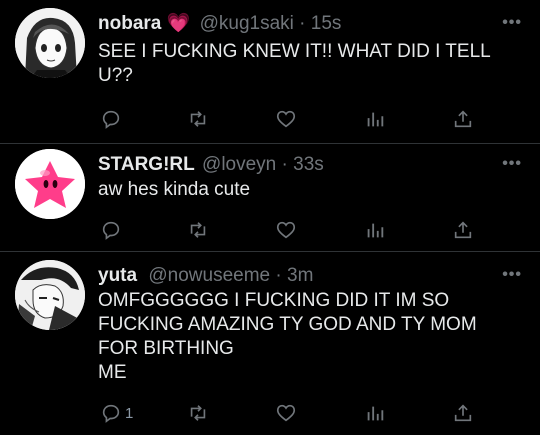 The image size is (540, 435). What do you see at coordinates (174, 189) in the screenshot?
I see `tweet-text: aw hes kinda cute` at bounding box center [174, 189].